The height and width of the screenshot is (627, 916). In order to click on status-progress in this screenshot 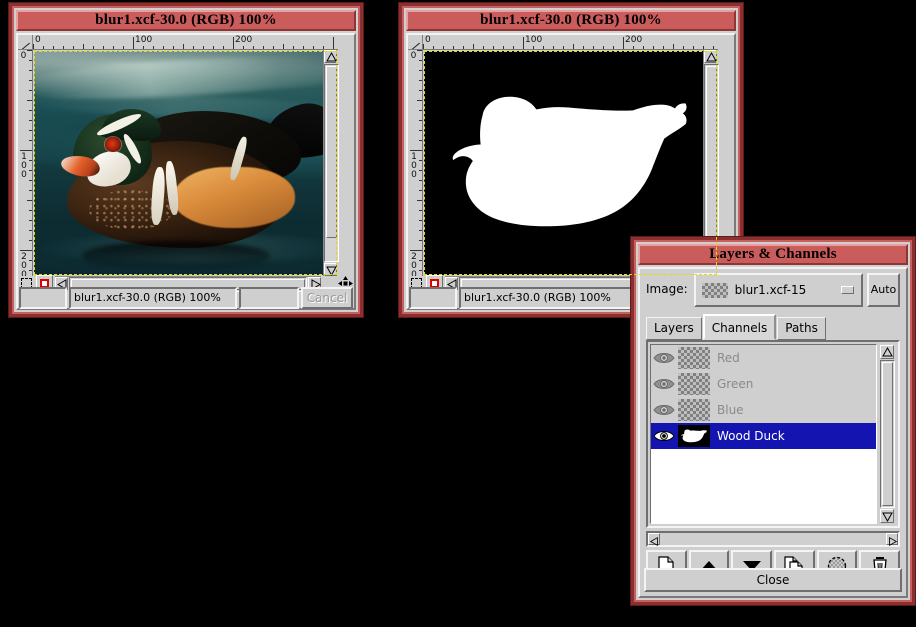, I will do `click(269, 298)`.